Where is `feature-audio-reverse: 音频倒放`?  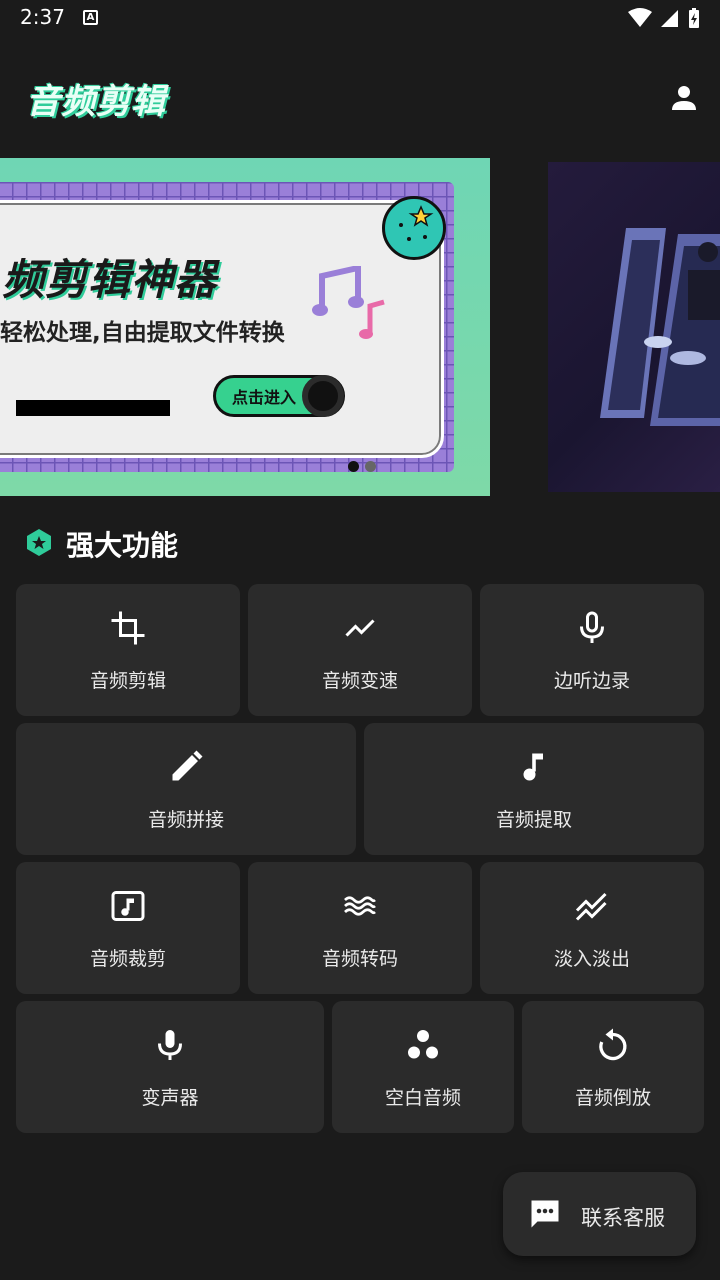 feature-audio-reverse: 音频倒放 is located at coordinates (613, 1067).